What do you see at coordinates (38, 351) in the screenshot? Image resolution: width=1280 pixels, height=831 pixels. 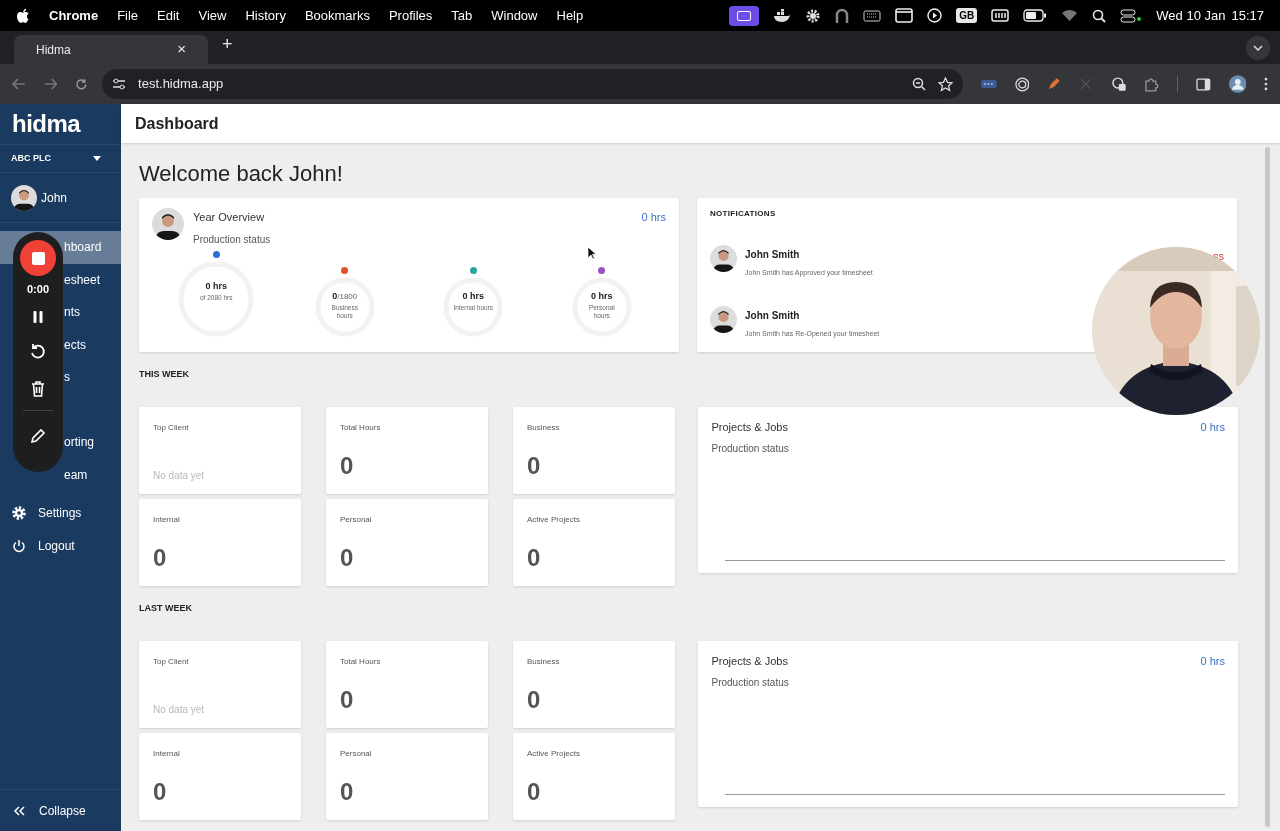 I see `restart-icon` at bounding box center [38, 351].